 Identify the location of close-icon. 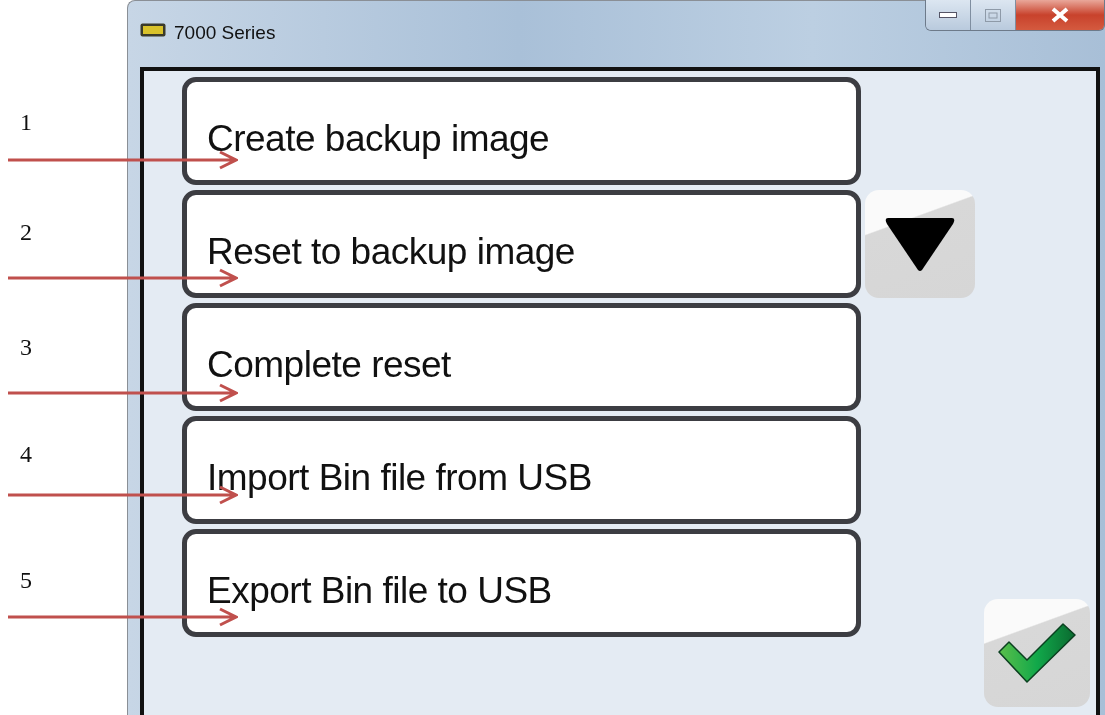
(1060, 15).